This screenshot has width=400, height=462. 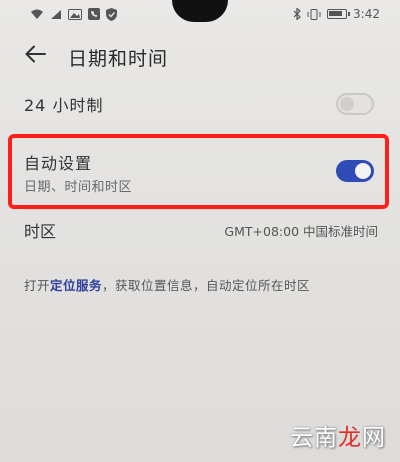 I want to click on location-service-link: 定位服务, so click(x=76, y=285).